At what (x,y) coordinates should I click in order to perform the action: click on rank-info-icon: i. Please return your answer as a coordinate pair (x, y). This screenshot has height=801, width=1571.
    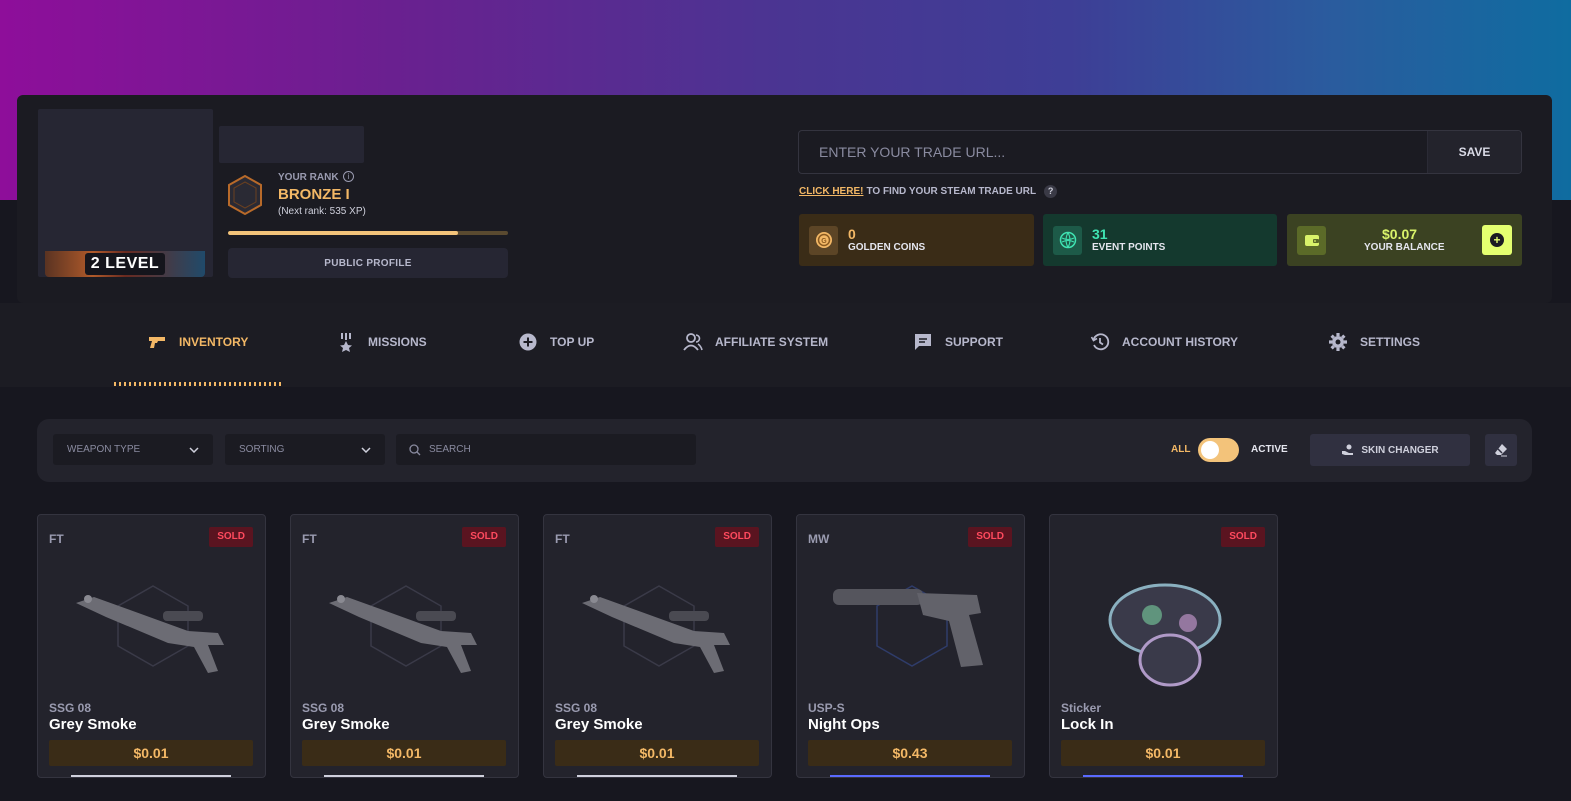
    Looking at the image, I should click on (348, 176).